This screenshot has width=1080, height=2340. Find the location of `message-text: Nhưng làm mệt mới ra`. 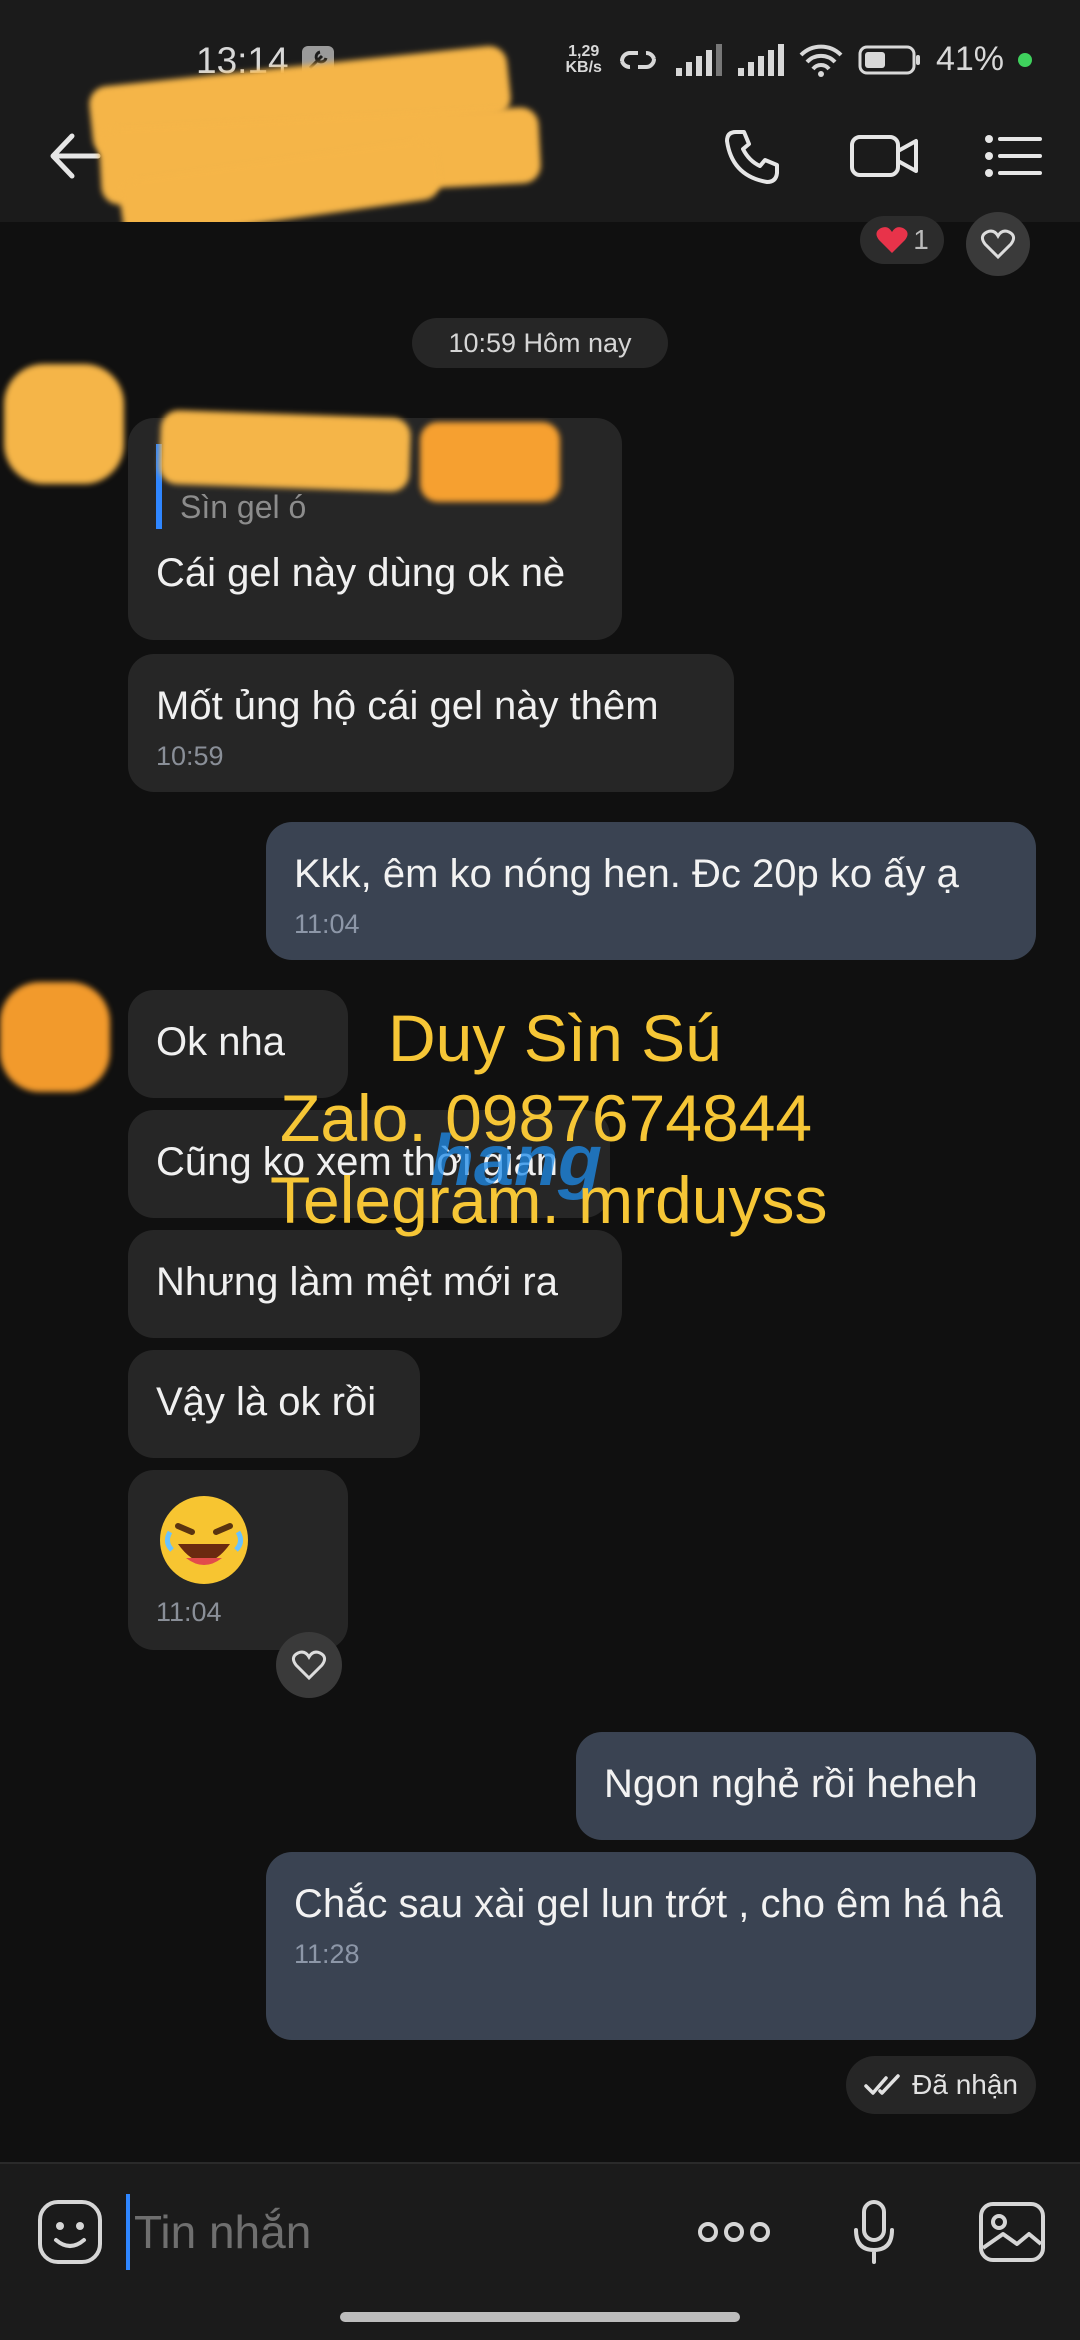

message-text: Nhưng làm mệt mới ra is located at coordinates (357, 1282).